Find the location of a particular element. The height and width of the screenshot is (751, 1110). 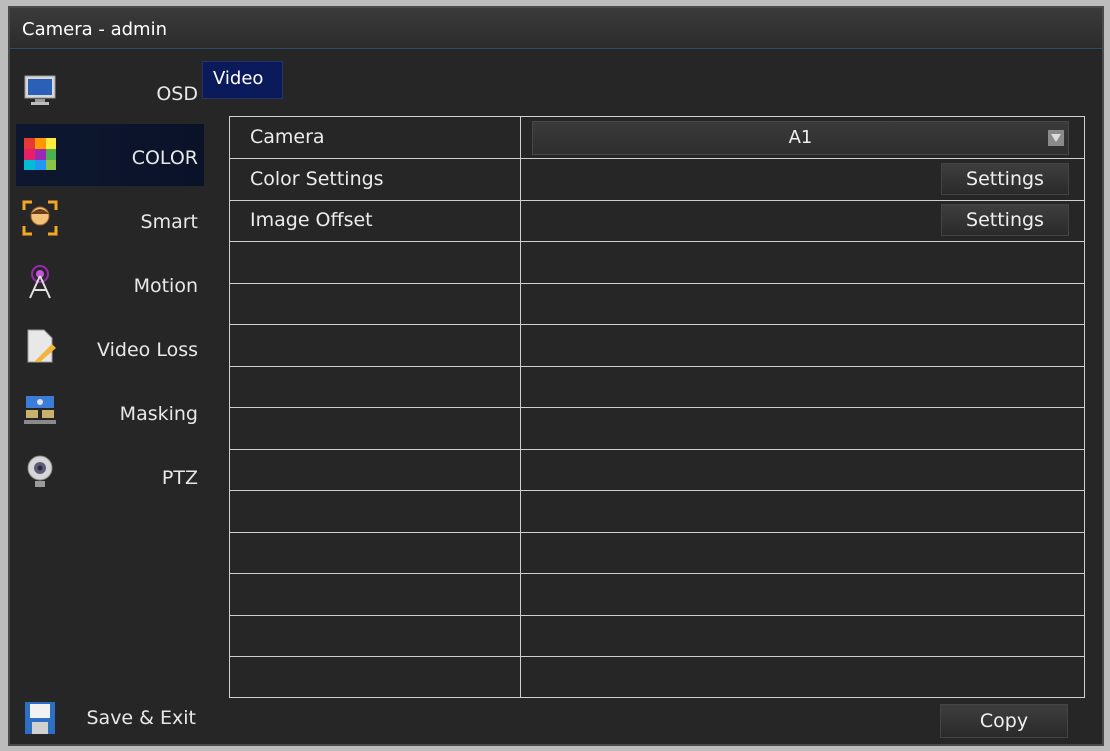

ptz-camera-icon is located at coordinates (40, 471).